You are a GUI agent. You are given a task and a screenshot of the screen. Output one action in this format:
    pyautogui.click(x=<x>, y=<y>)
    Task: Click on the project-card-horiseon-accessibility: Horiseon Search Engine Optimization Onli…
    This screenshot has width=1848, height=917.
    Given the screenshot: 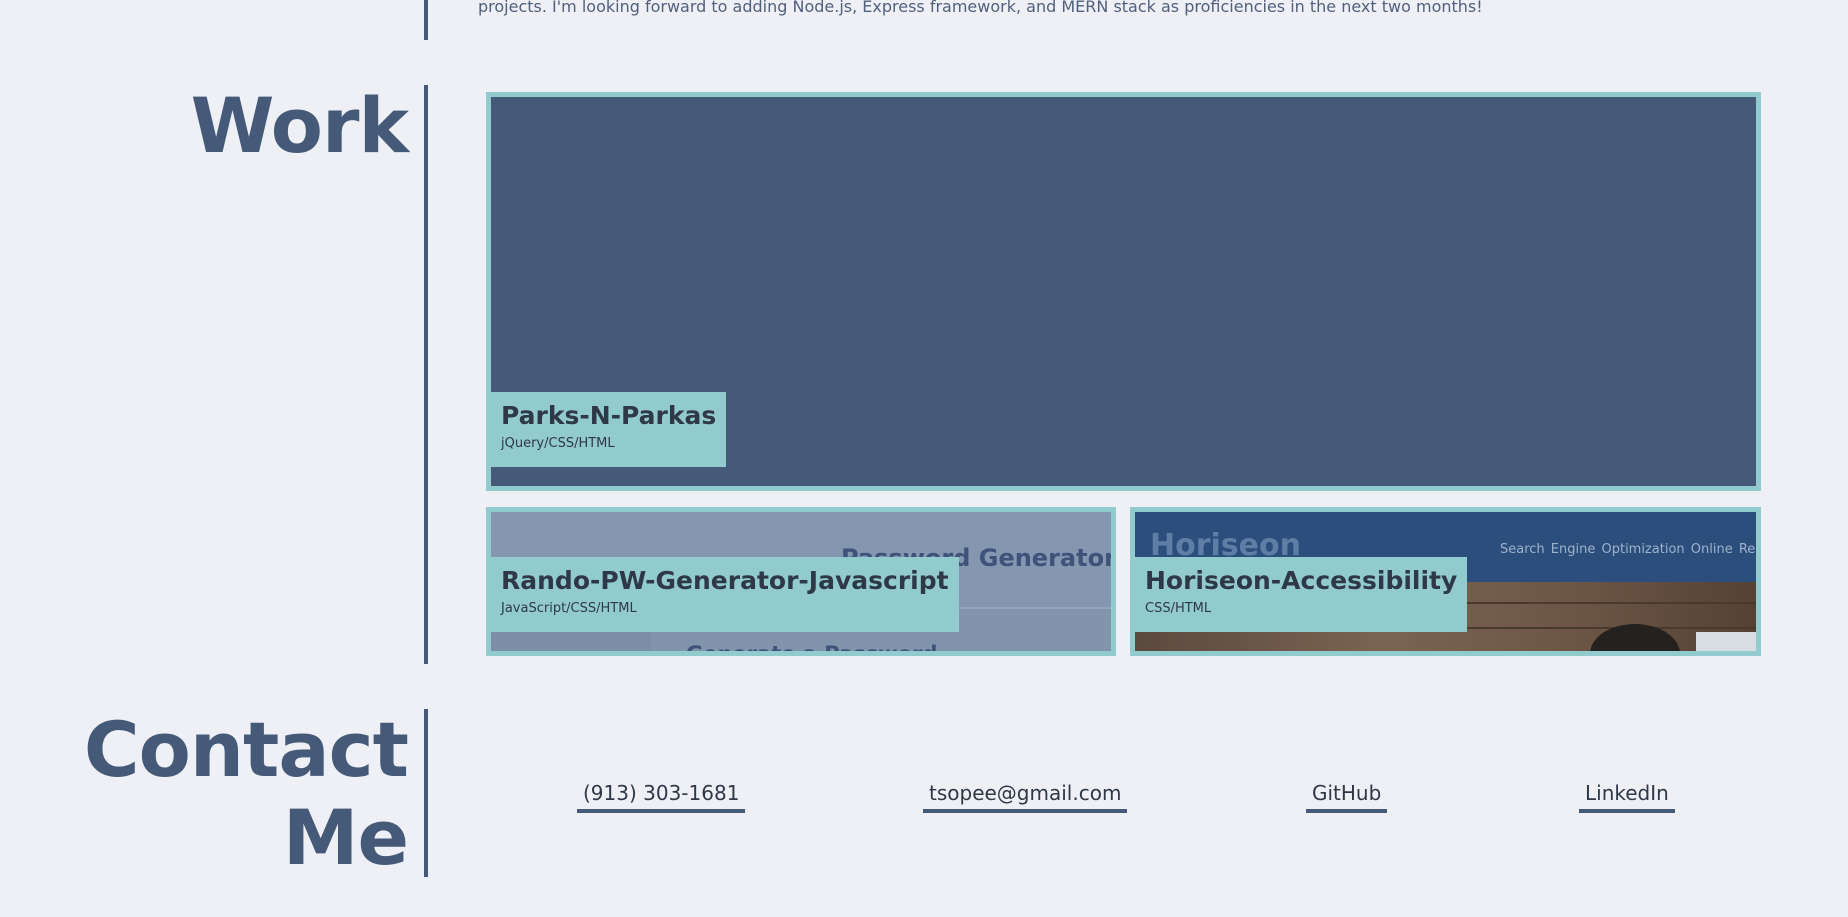 What is the action you would take?
    pyautogui.click(x=1445, y=581)
    